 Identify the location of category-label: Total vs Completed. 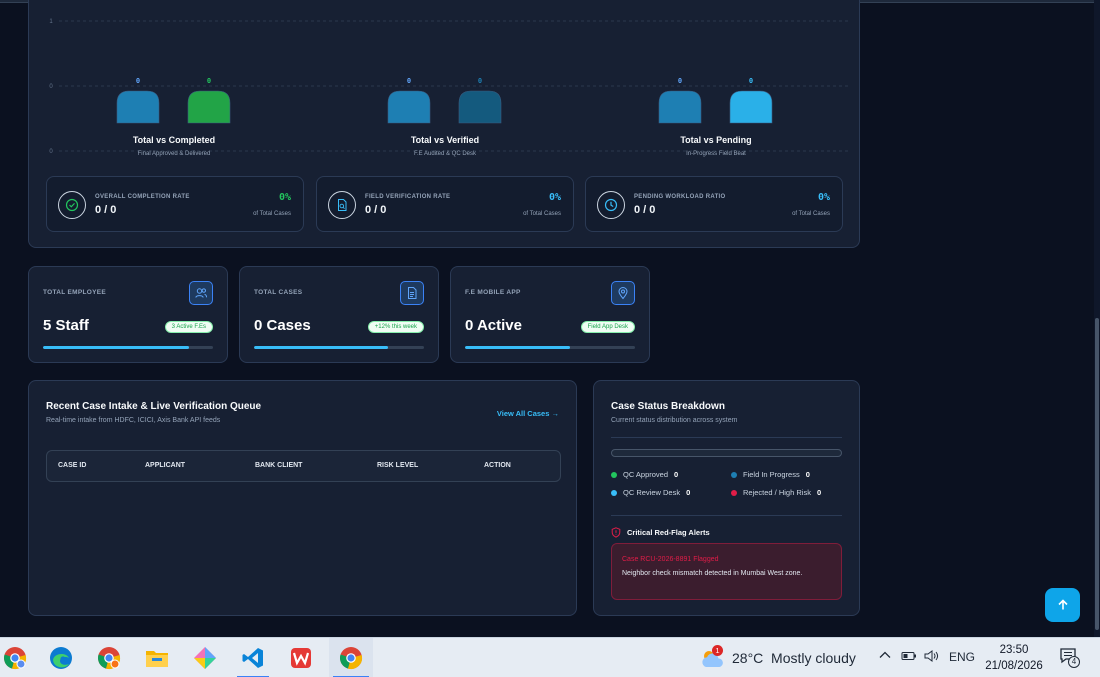
(174, 140).